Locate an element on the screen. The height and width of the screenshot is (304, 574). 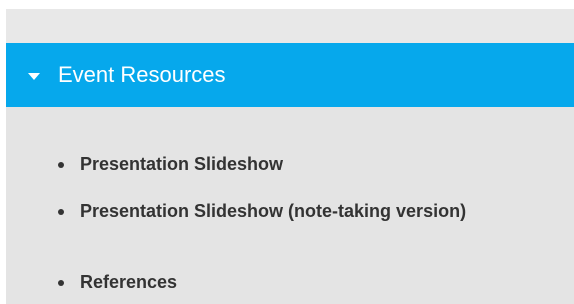
list-item: Presentation Slideshow is located at coordinates (170, 164).